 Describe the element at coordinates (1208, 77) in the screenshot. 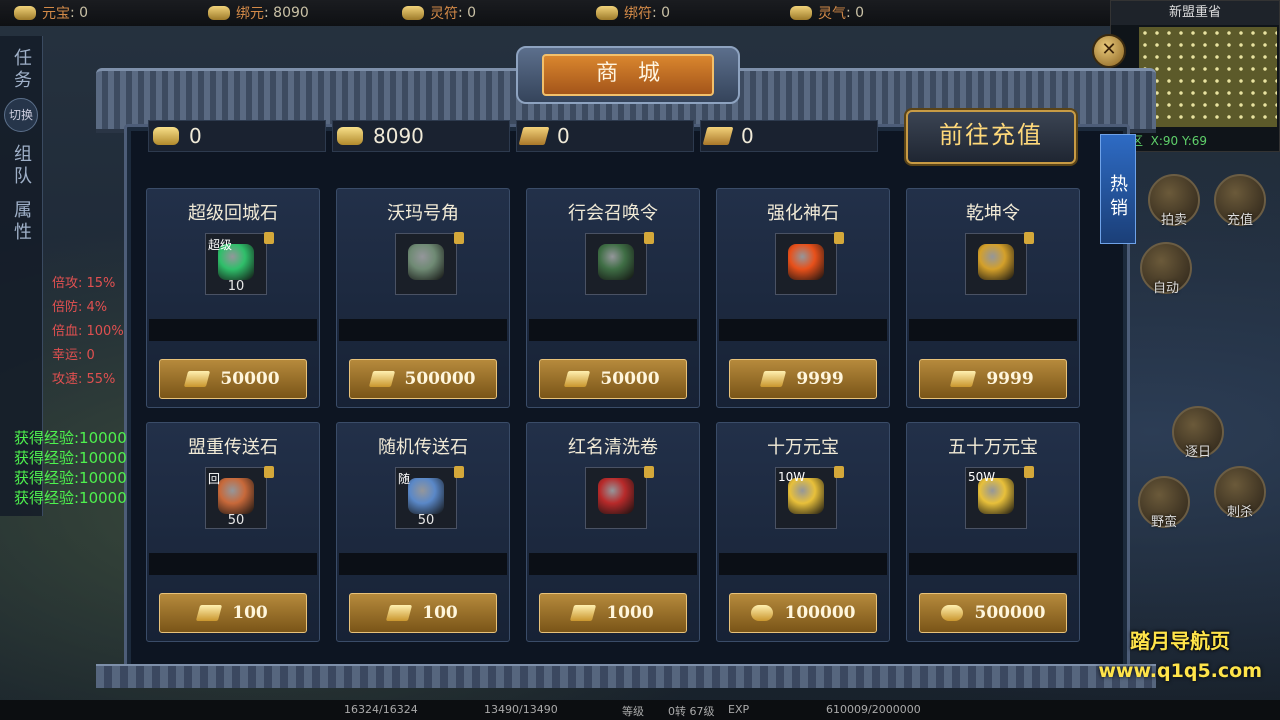

I see `map-view` at that location.